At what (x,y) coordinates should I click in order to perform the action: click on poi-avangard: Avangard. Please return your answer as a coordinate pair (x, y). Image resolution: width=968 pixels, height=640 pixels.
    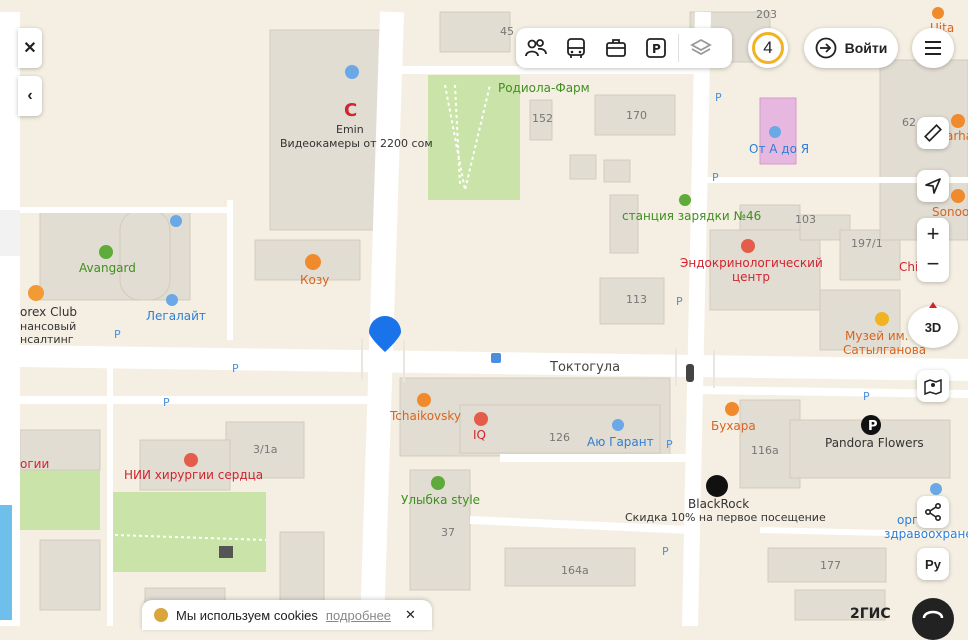
    Looking at the image, I should click on (107, 268).